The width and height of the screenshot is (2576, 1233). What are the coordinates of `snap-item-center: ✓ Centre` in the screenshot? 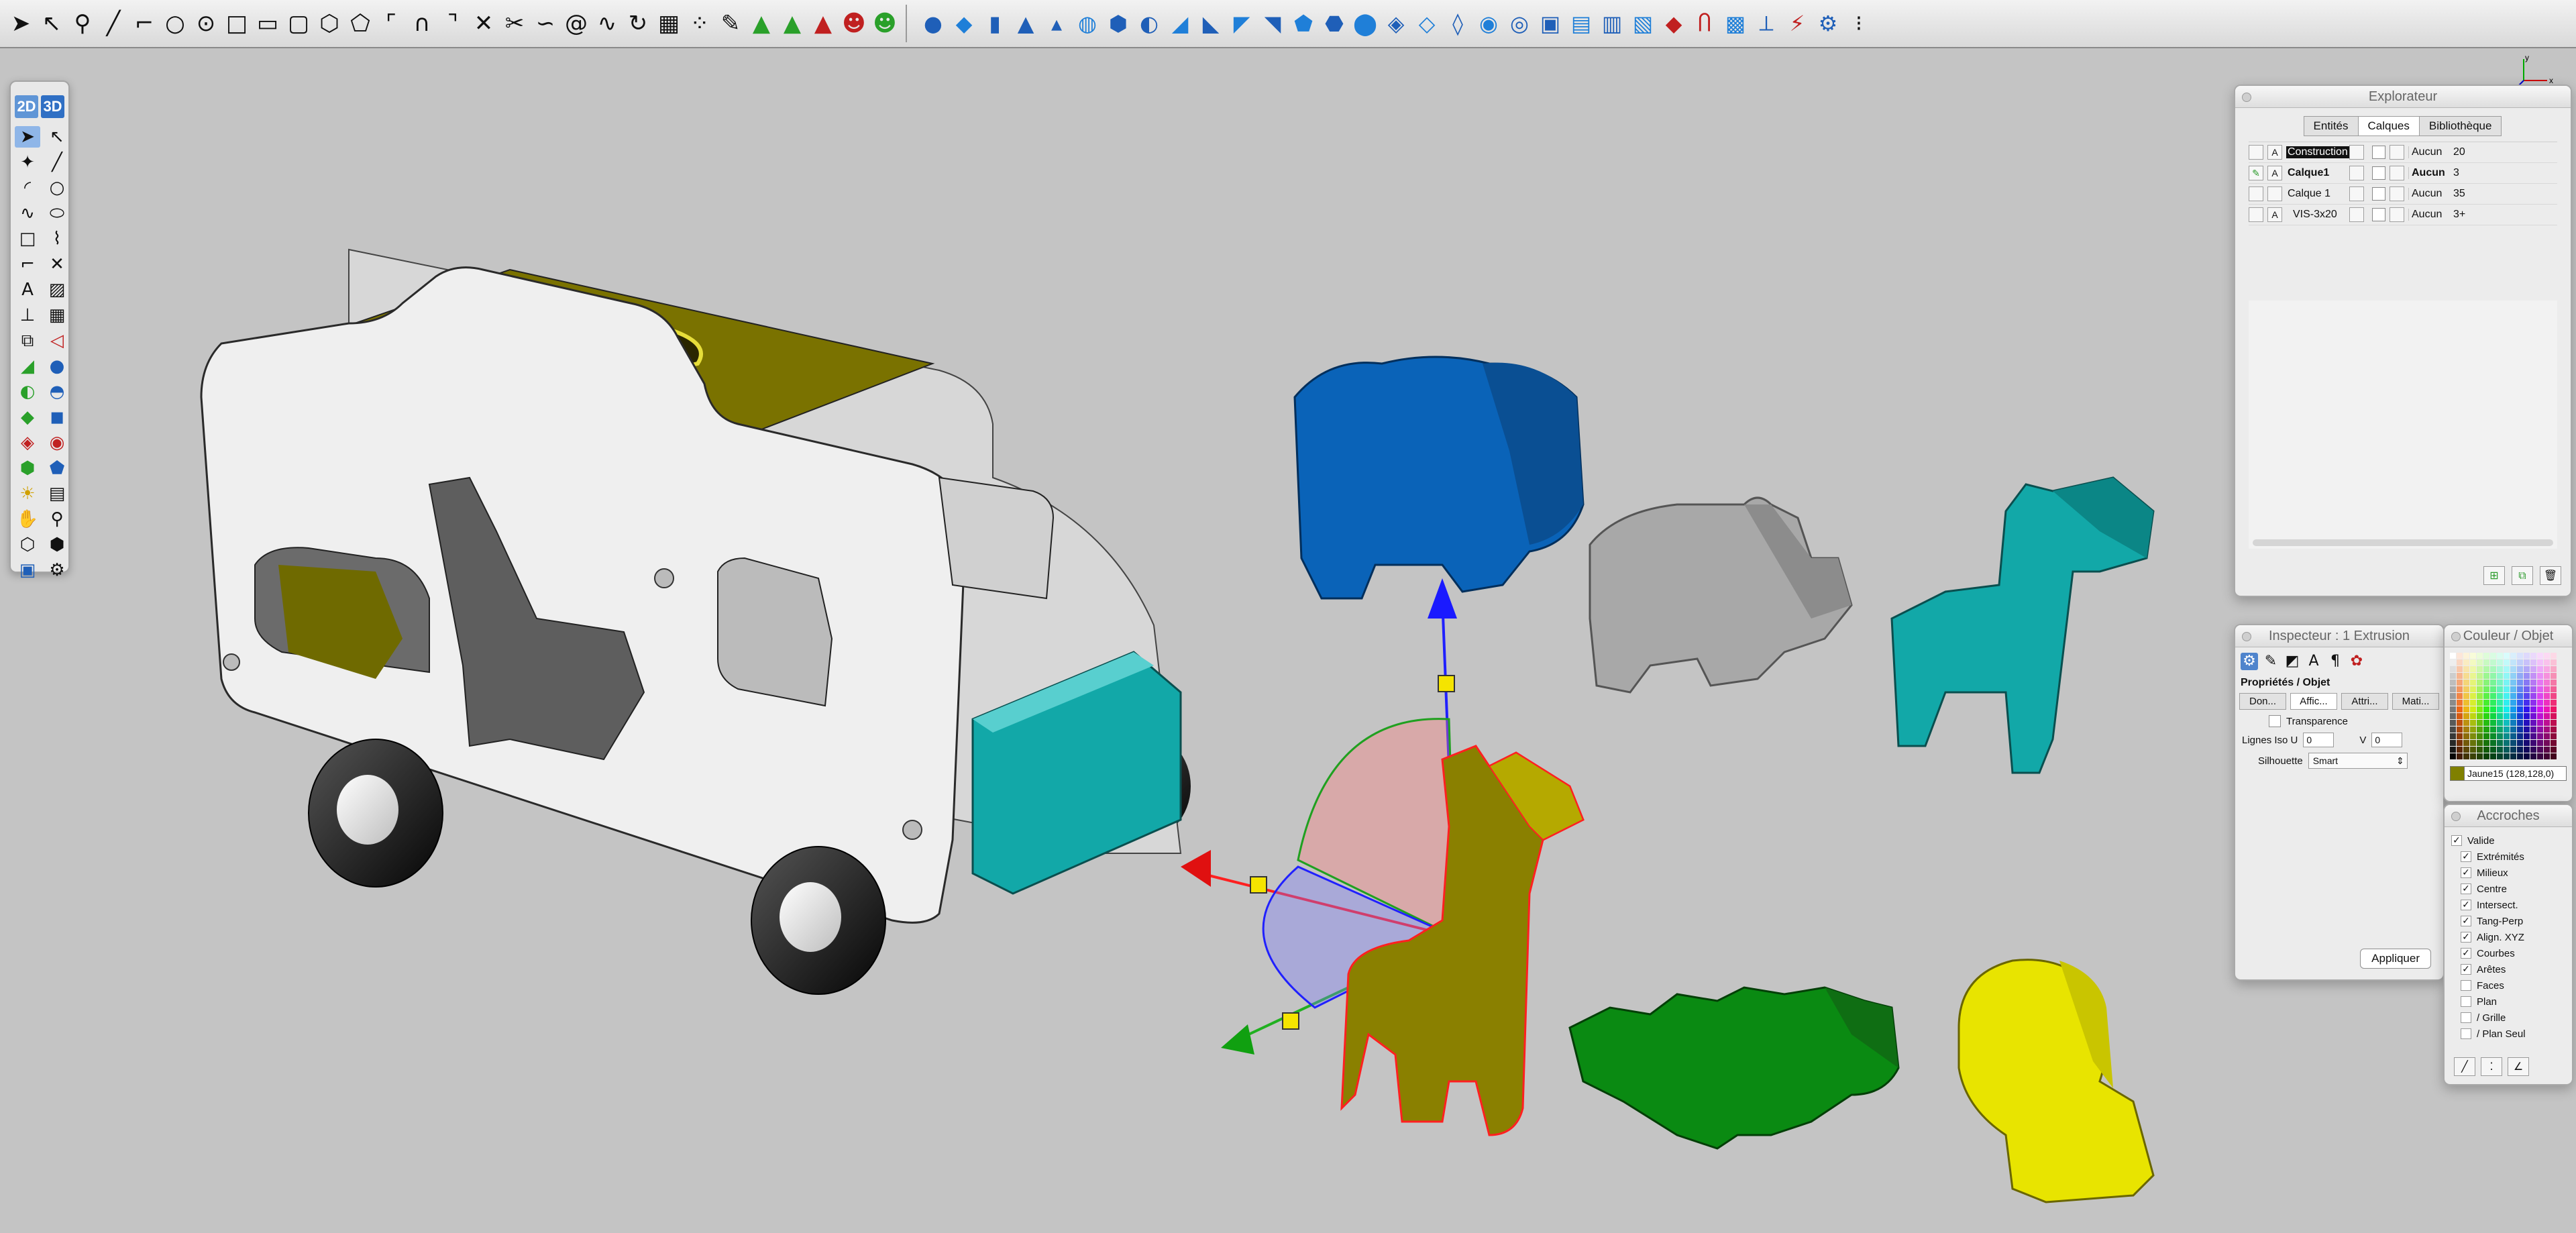 It's located at (2508, 889).